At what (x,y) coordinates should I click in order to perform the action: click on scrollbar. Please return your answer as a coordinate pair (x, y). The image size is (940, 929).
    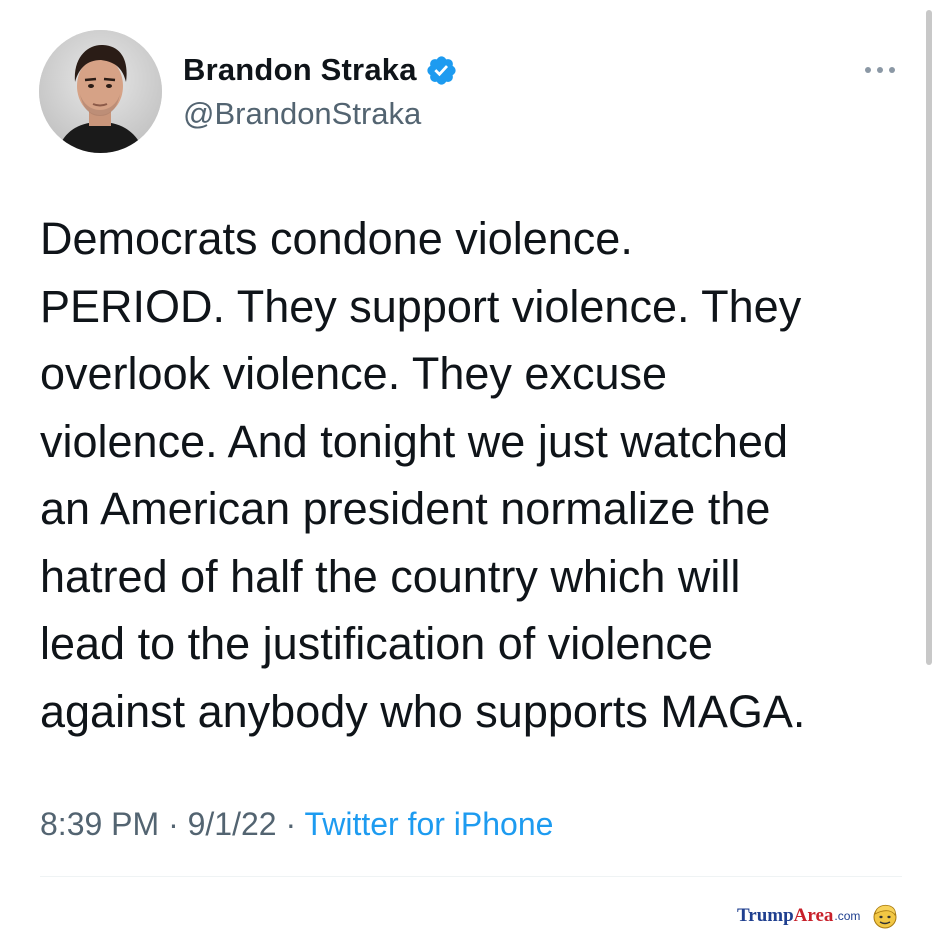
    Looking at the image, I should click on (929, 337).